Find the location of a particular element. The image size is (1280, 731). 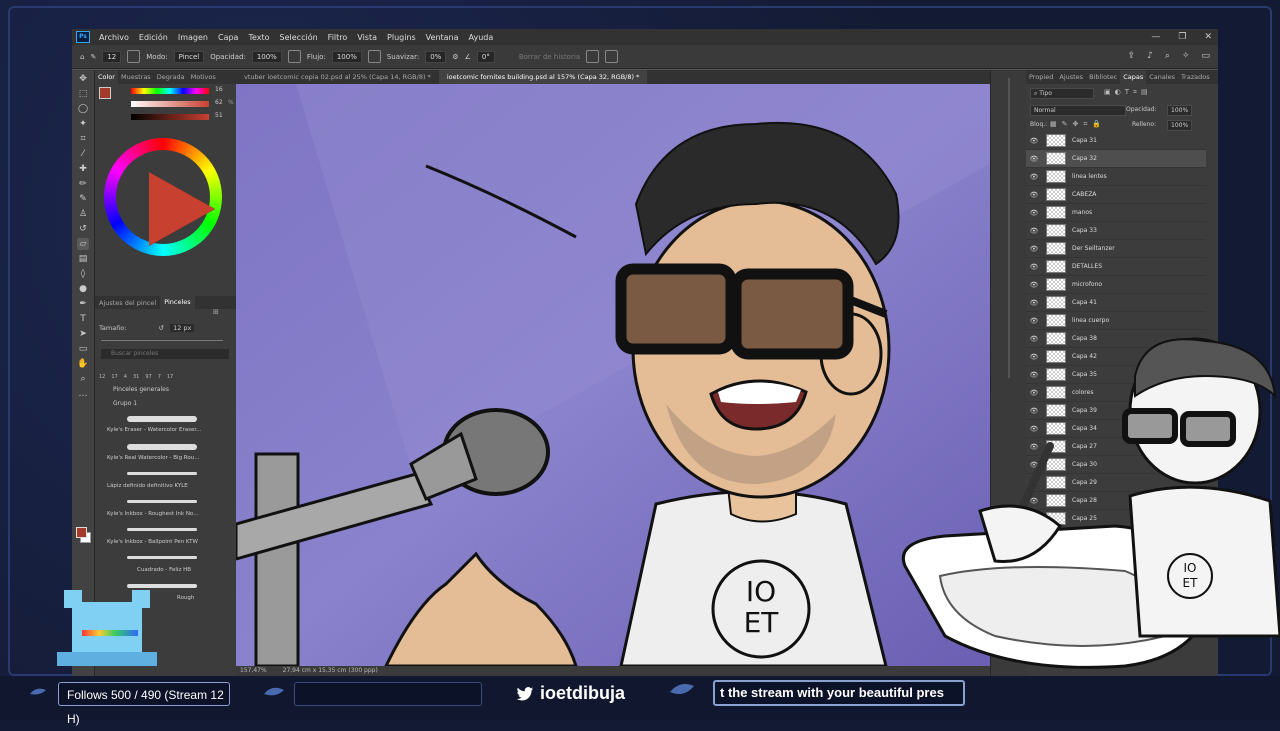

size-slider is located at coordinates (162, 340).